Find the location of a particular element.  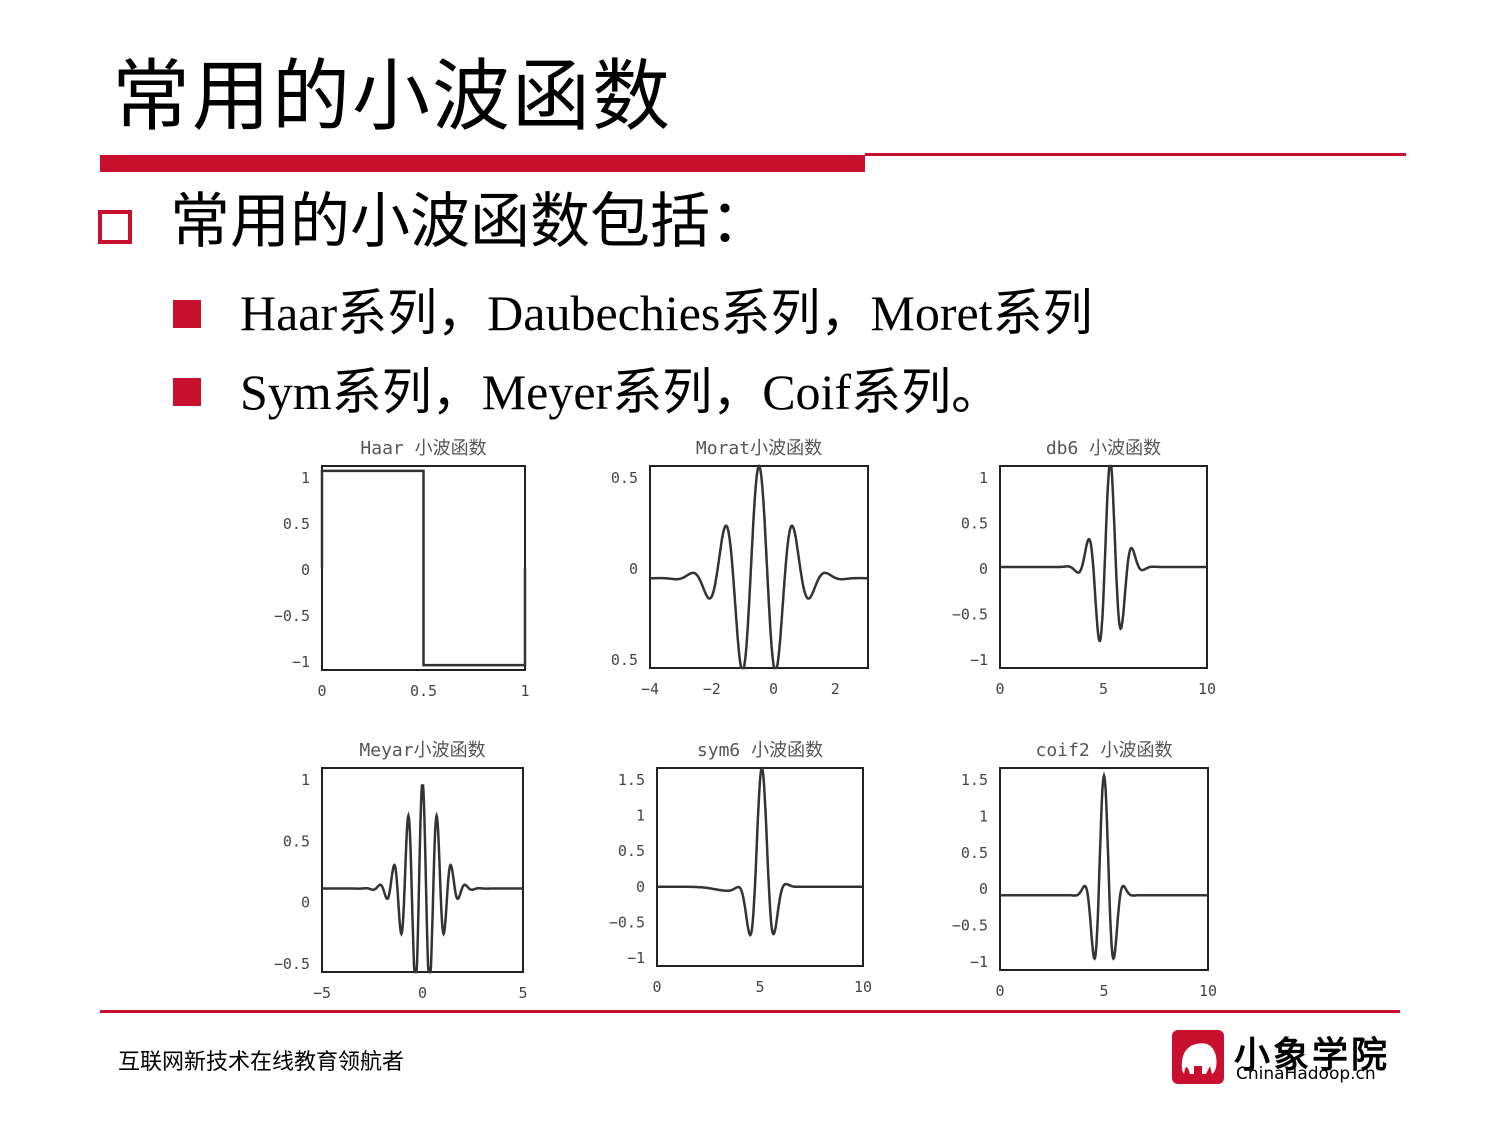

x-tick-label: 2 is located at coordinates (835, 689).